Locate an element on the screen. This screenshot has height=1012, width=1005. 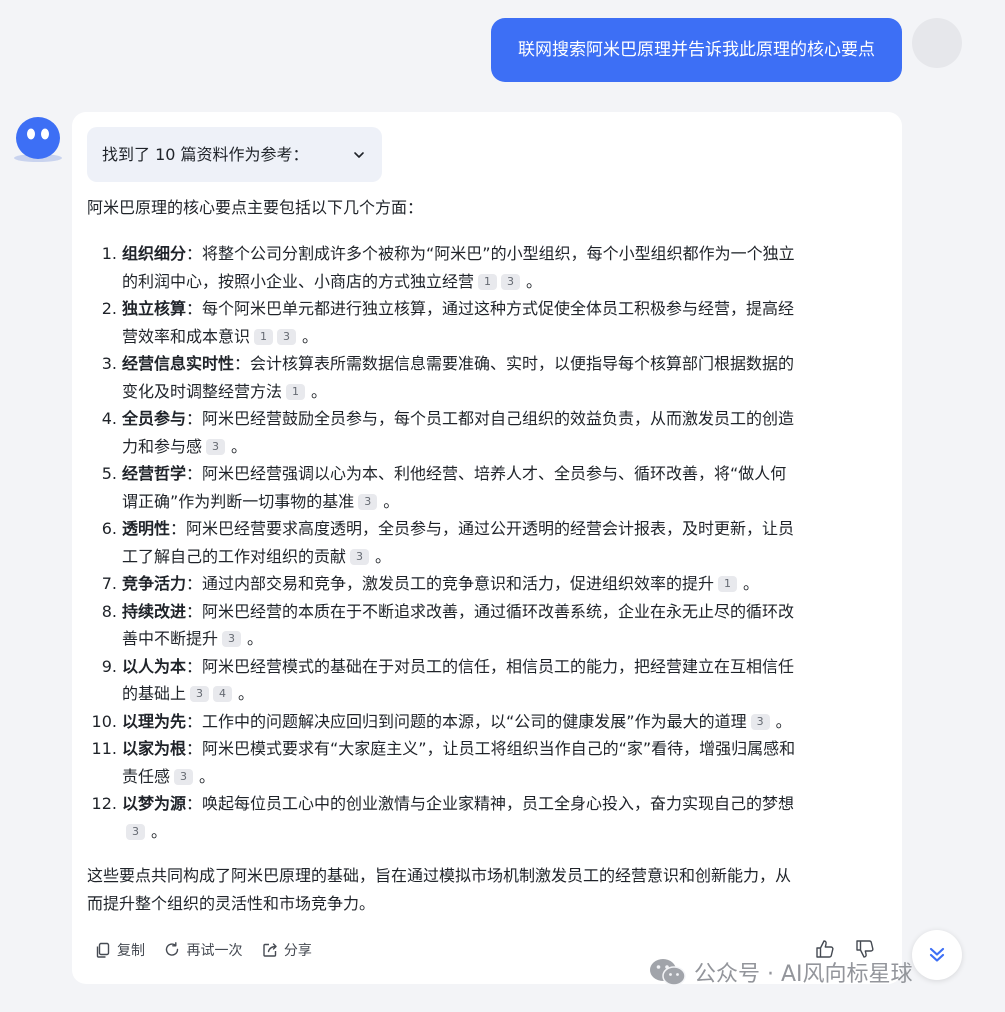
key-point-text: ：将整个公司分割成许多个被称为“阿米巴”的小型组织，每个小型组织都作为一个独立 is located at coordinates (490, 253).